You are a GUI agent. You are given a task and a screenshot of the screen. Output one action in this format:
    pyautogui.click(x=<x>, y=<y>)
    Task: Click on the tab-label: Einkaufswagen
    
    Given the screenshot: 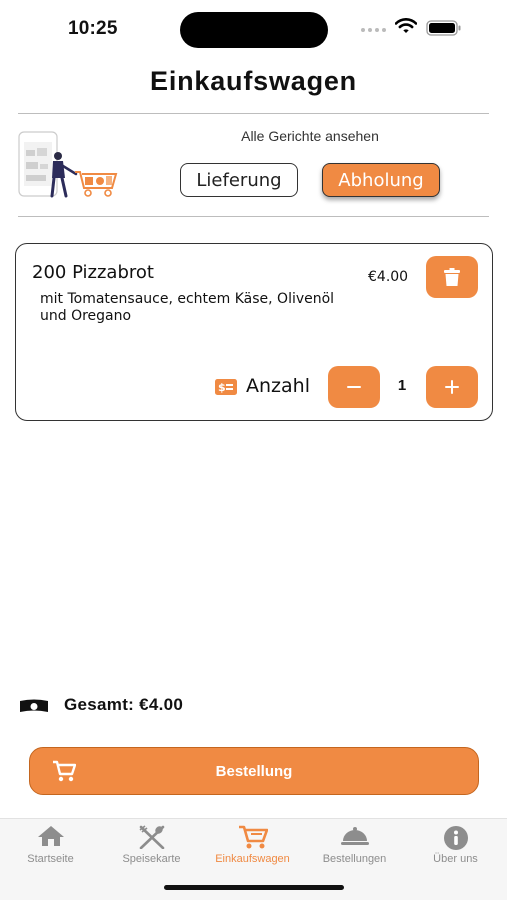 What is the action you would take?
    pyautogui.click(x=252, y=859)
    